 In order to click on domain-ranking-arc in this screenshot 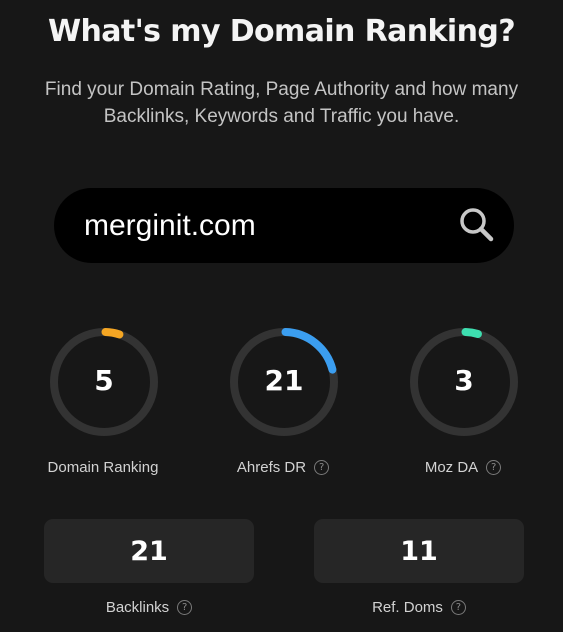, I will do `click(112, 333)`.